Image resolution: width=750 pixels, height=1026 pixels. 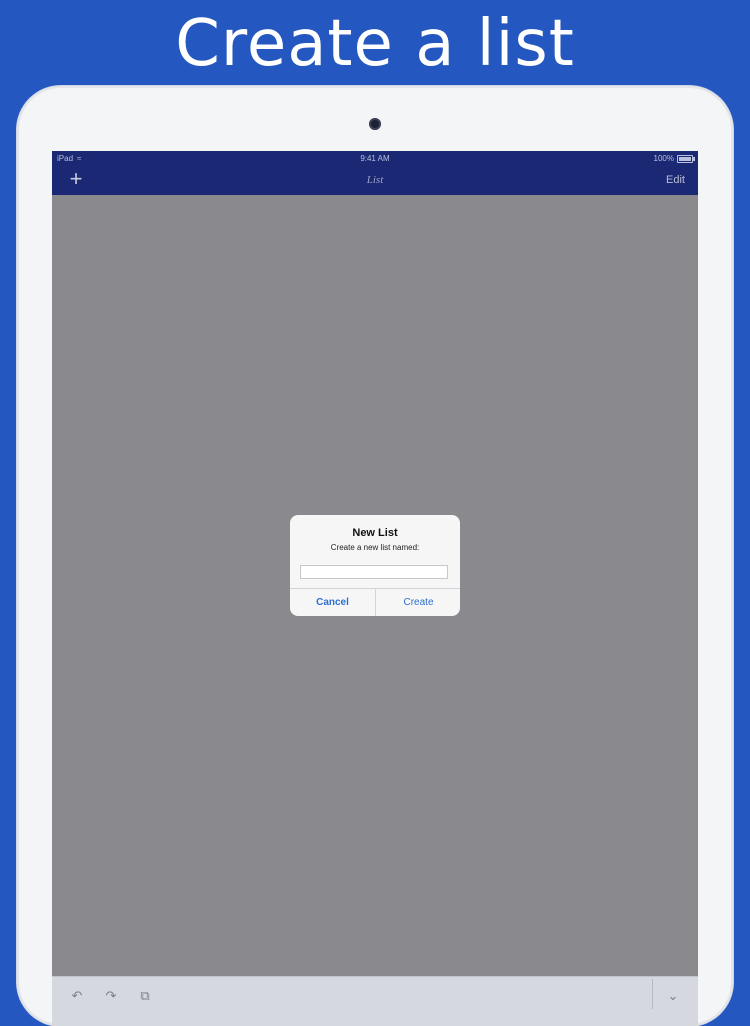 I want to click on chevron-down-icon: ⌄, so click(x=673, y=996).